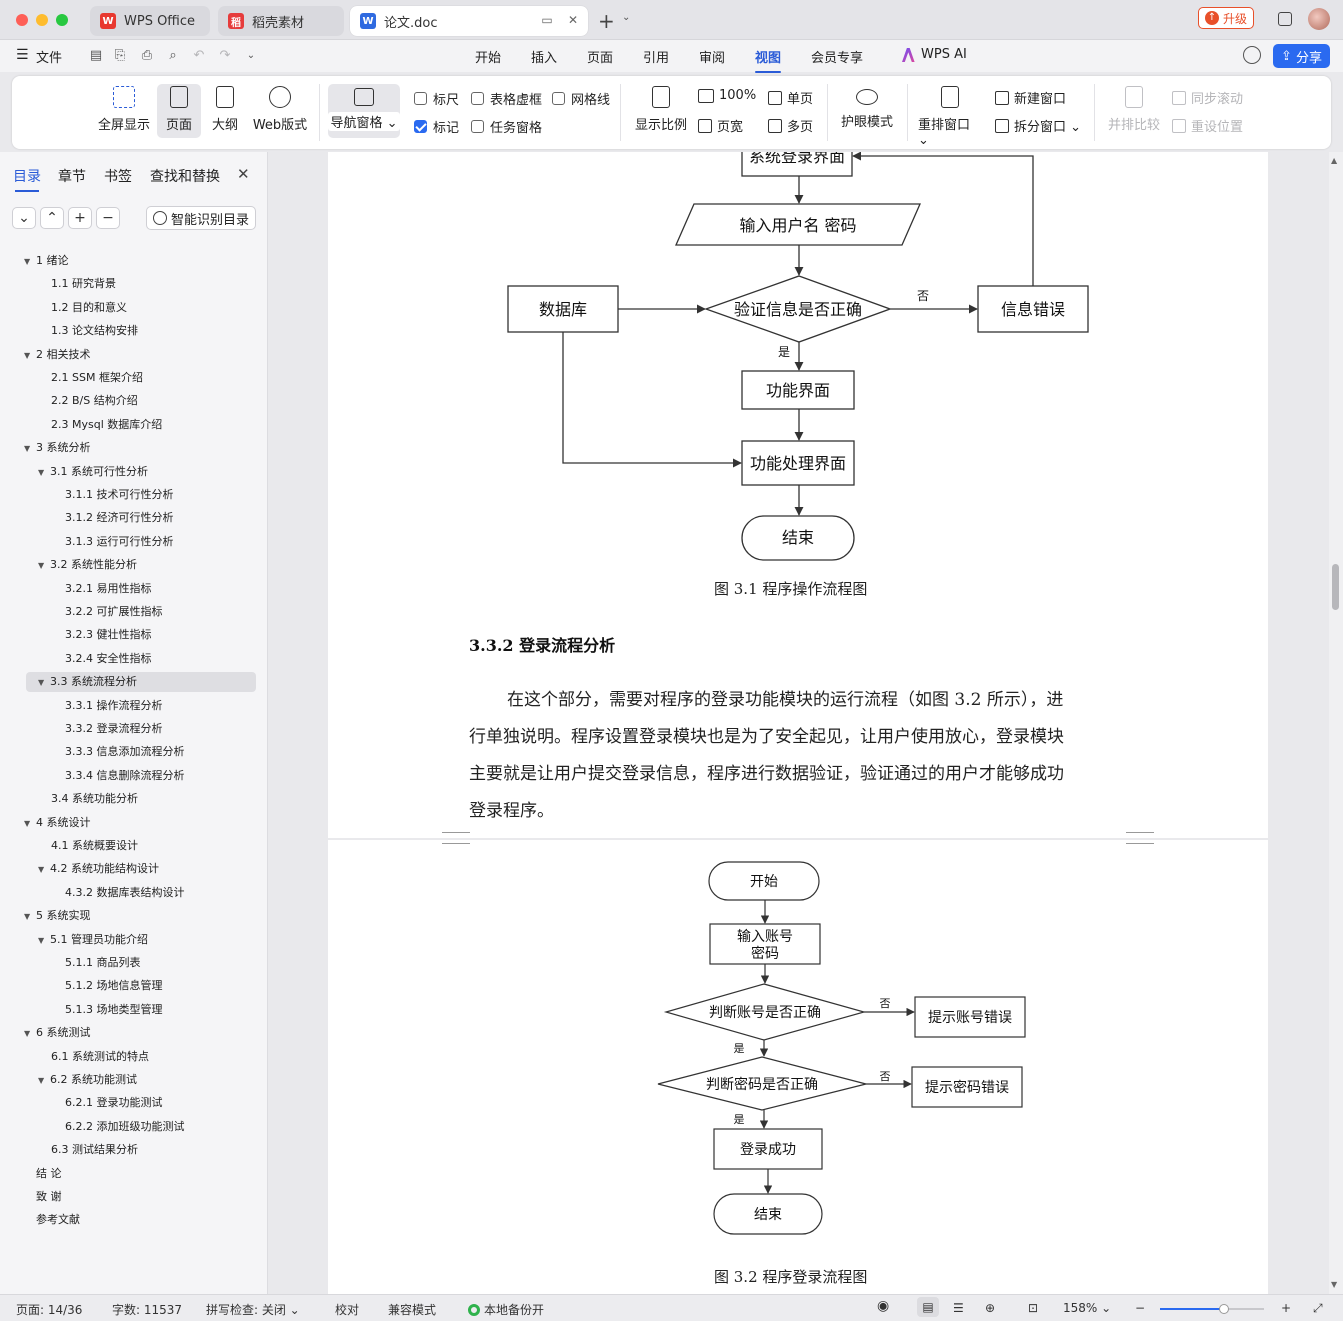  Describe the element at coordinates (928, 1307) in the screenshot. I see `page-view-icon: ▤` at that location.